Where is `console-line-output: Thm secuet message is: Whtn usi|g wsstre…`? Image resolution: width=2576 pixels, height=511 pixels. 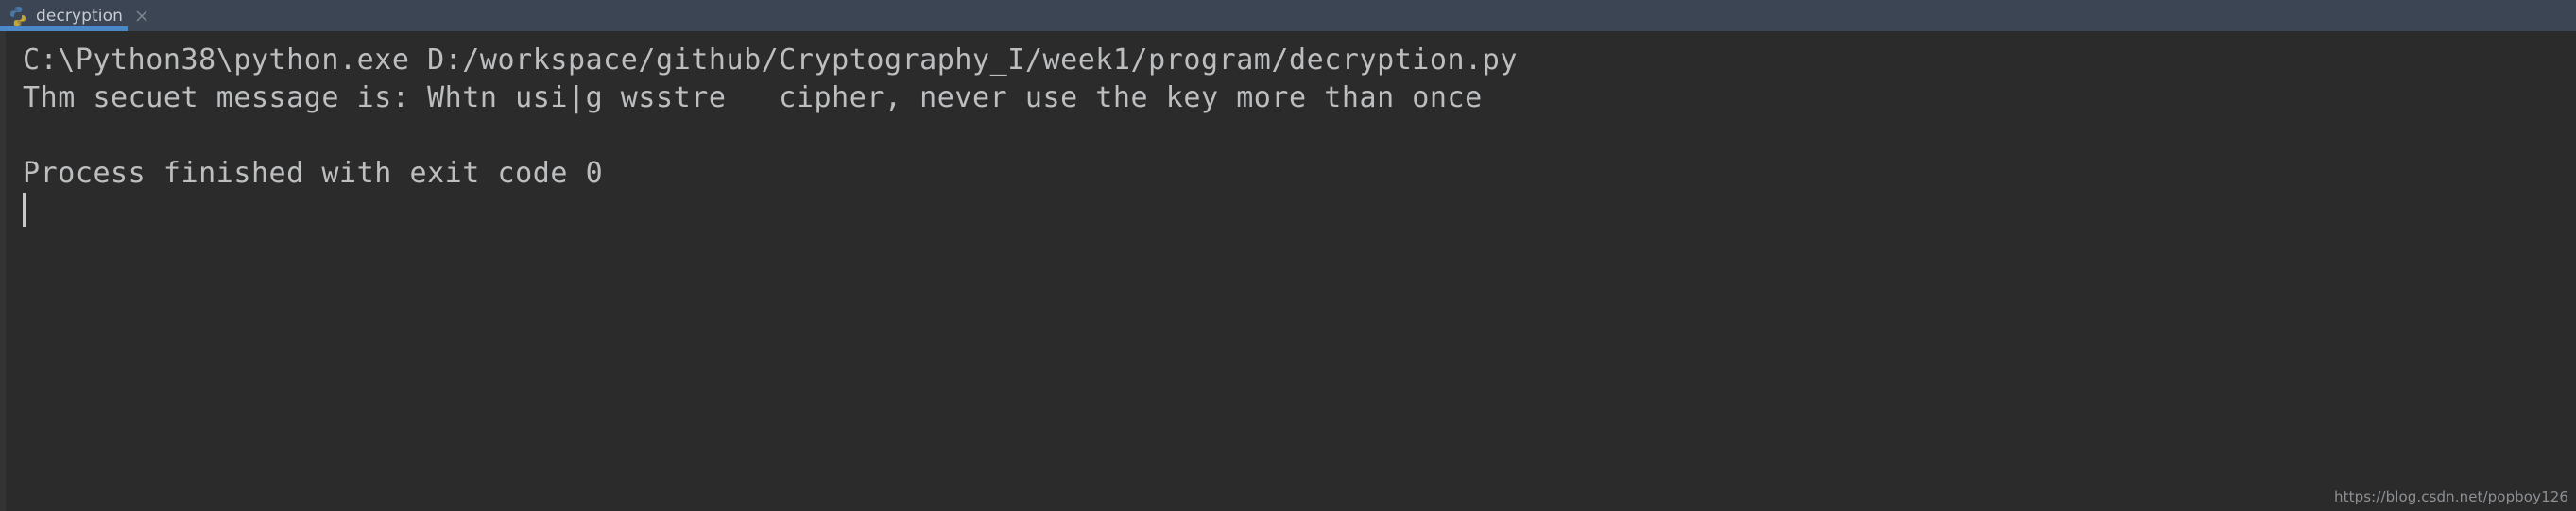
console-line-output: Thm secuet message is: Whtn usi|g wsstre… is located at coordinates (753, 97).